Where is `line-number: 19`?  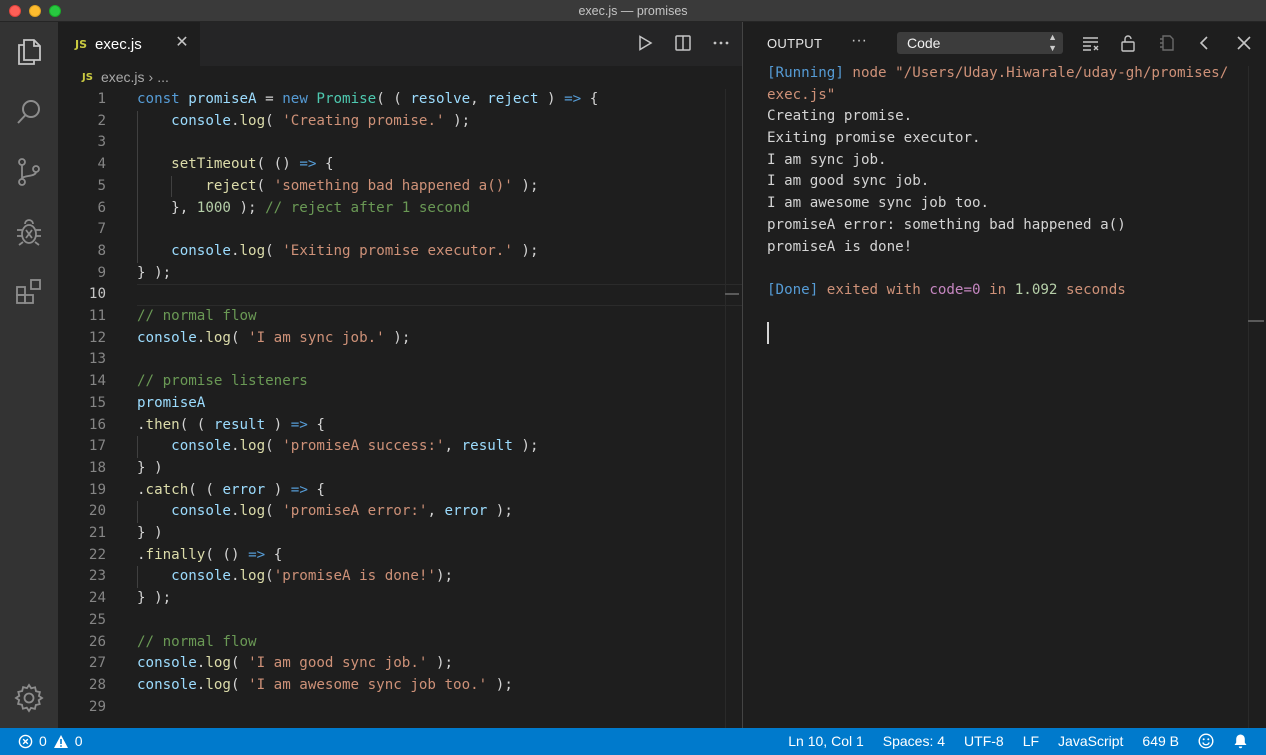 line-number: 19 is located at coordinates (97, 489).